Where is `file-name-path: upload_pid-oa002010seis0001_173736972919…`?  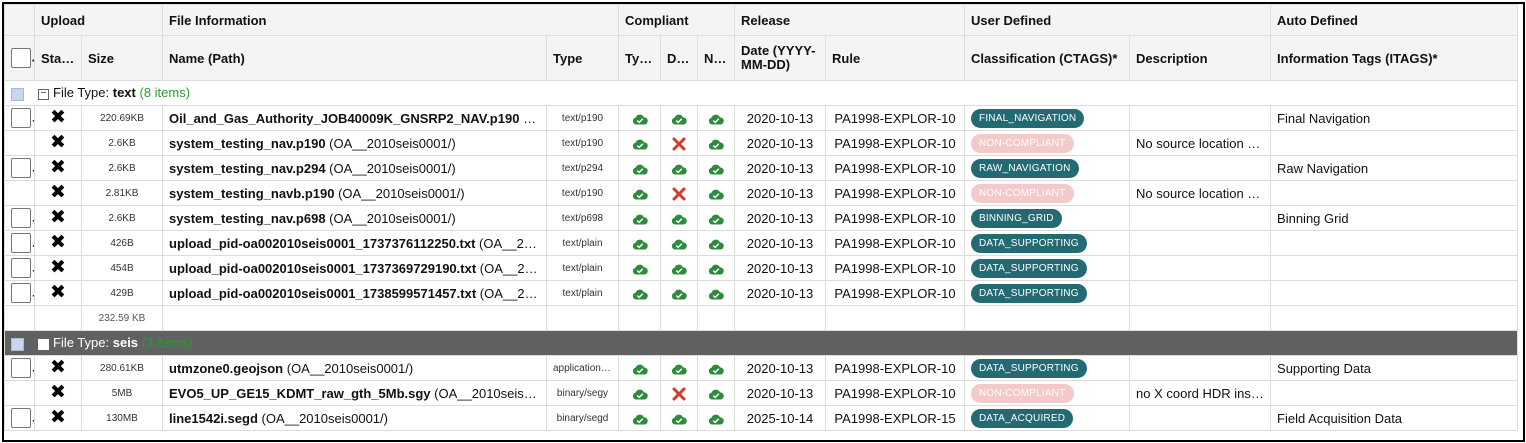
file-name-path: upload_pid-oa002010seis0001_173736972919… is located at coordinates (354, 268).